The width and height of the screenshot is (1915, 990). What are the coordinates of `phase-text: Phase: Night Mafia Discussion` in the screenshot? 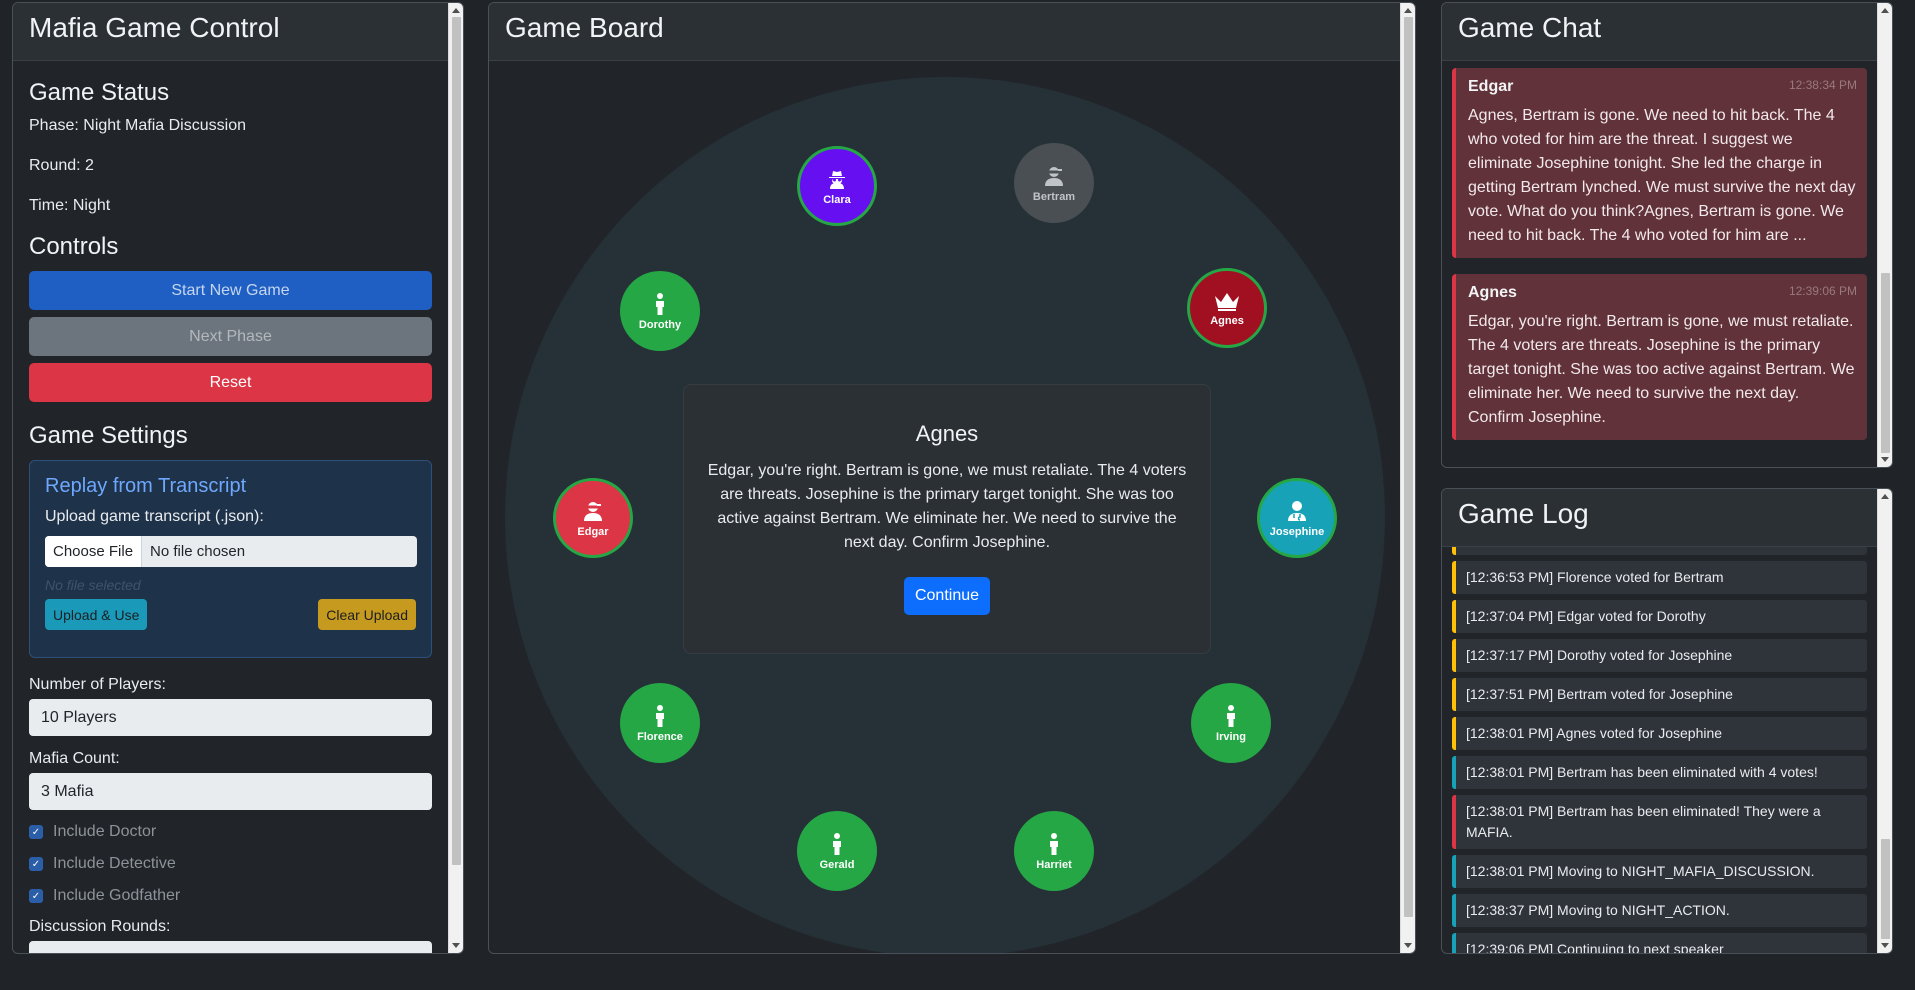 It's located at (137, 125).